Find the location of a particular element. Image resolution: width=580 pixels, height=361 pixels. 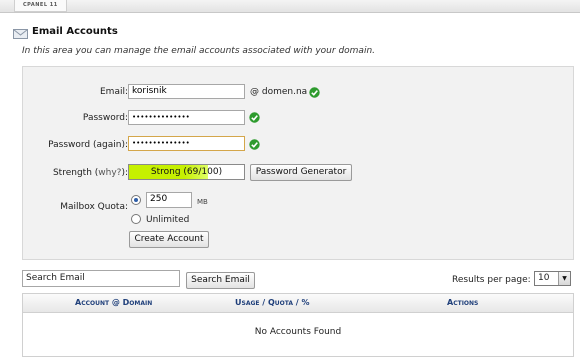

strength-text: Strong (69/100) is located at coordinates (186, 172).